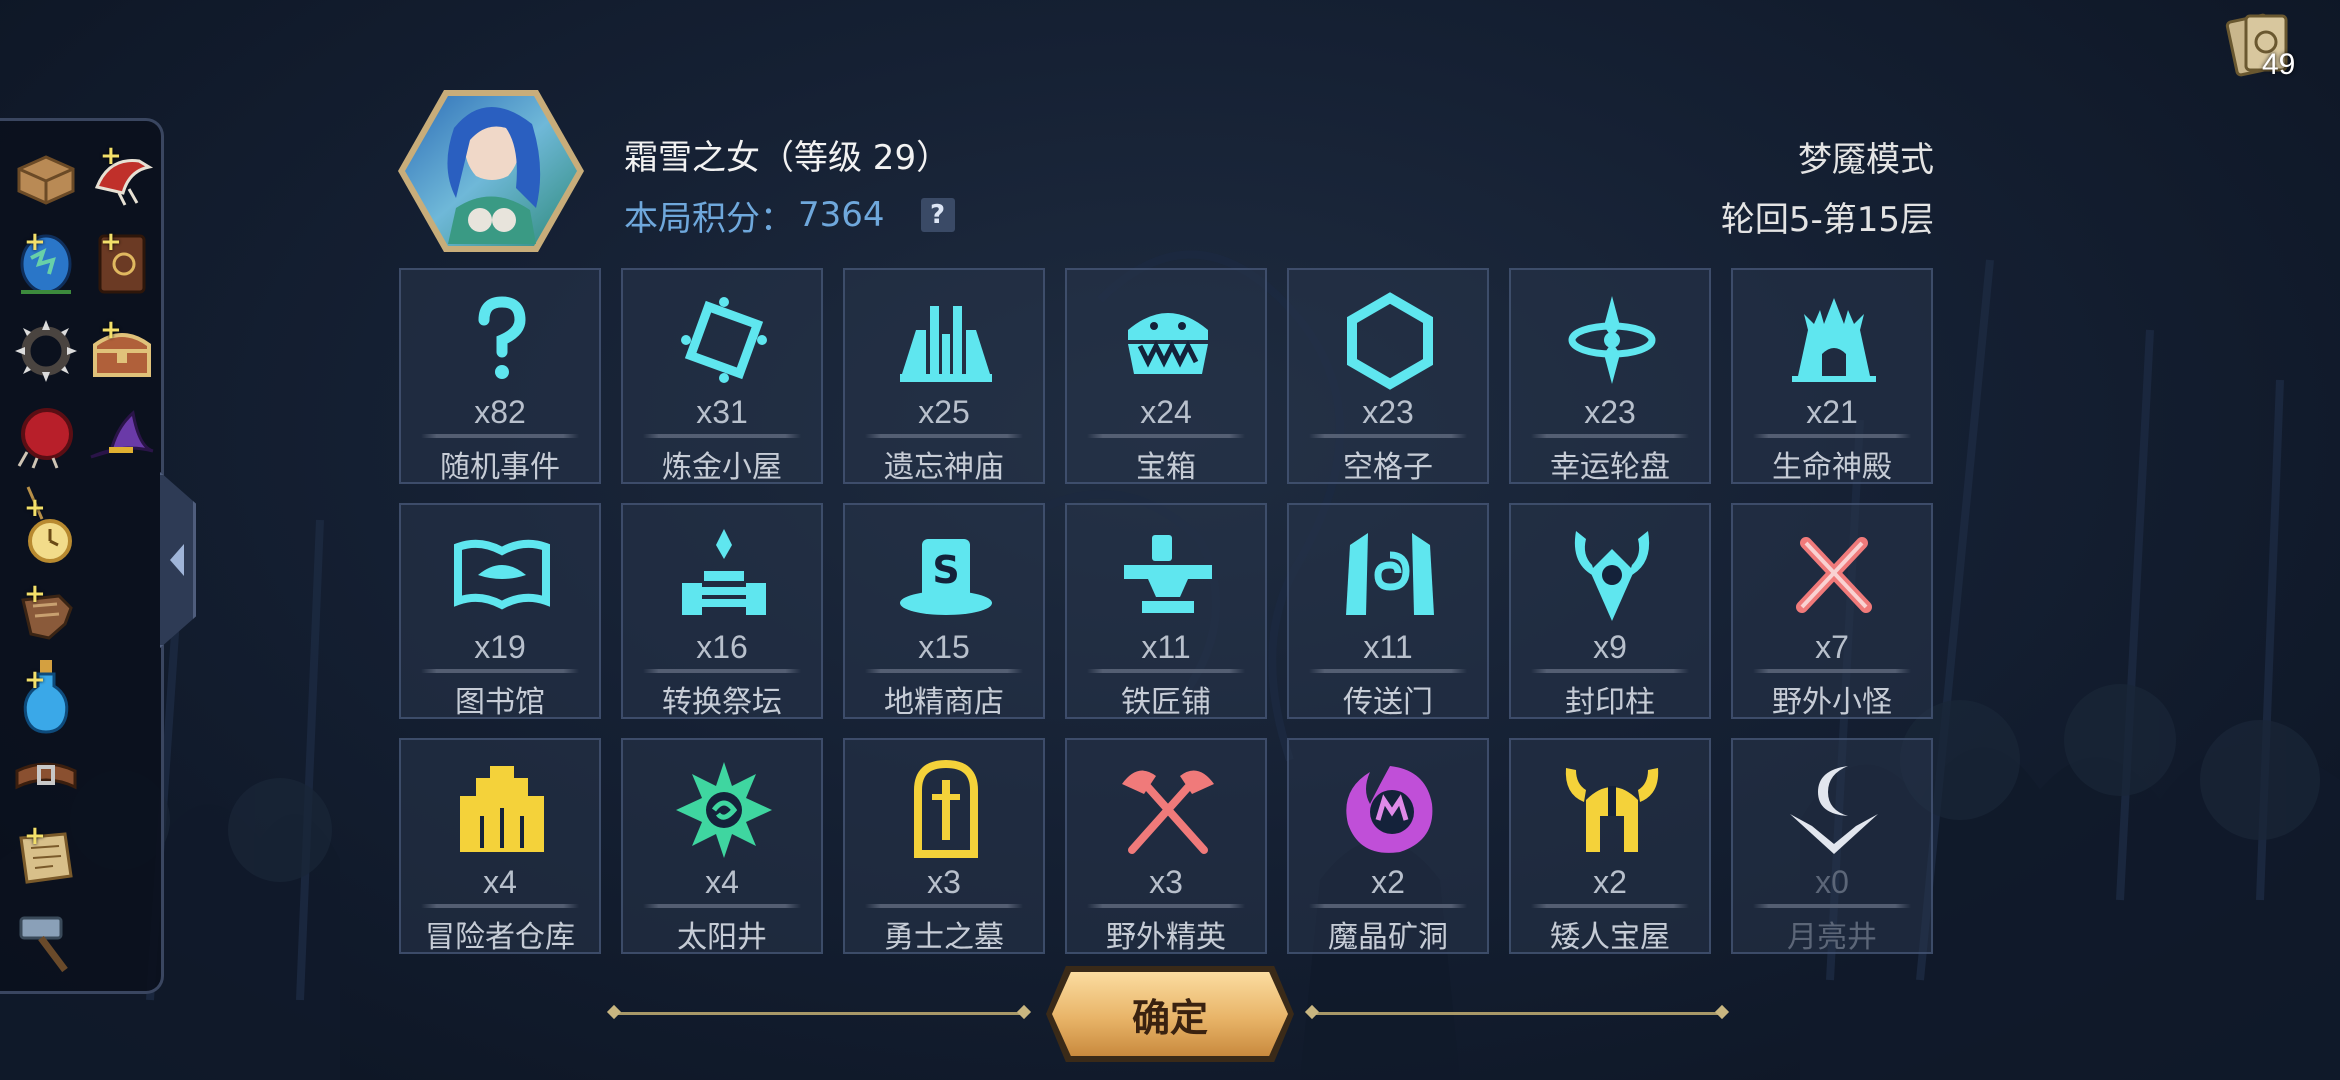 The width and height of the screenshot is (2340, 1080). What do you see at coordinates (46, 696) in the screenshot?
I see `inventory-item-potion: +` at bounding box center [46, 696].